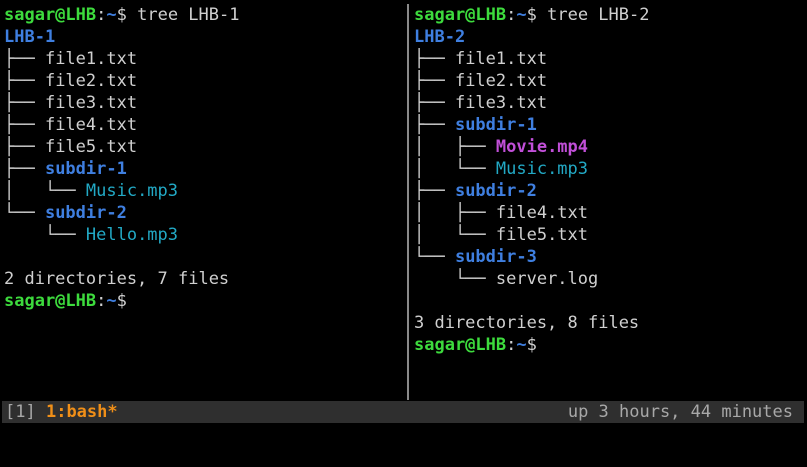 Image resolution: width=807 pixels, height=467 pixels. What do you see at coordinates (609, 147) in the screenshot?
I see `tree-entry: │ ├── Movie.mp4` at bounding box center [609, 147].